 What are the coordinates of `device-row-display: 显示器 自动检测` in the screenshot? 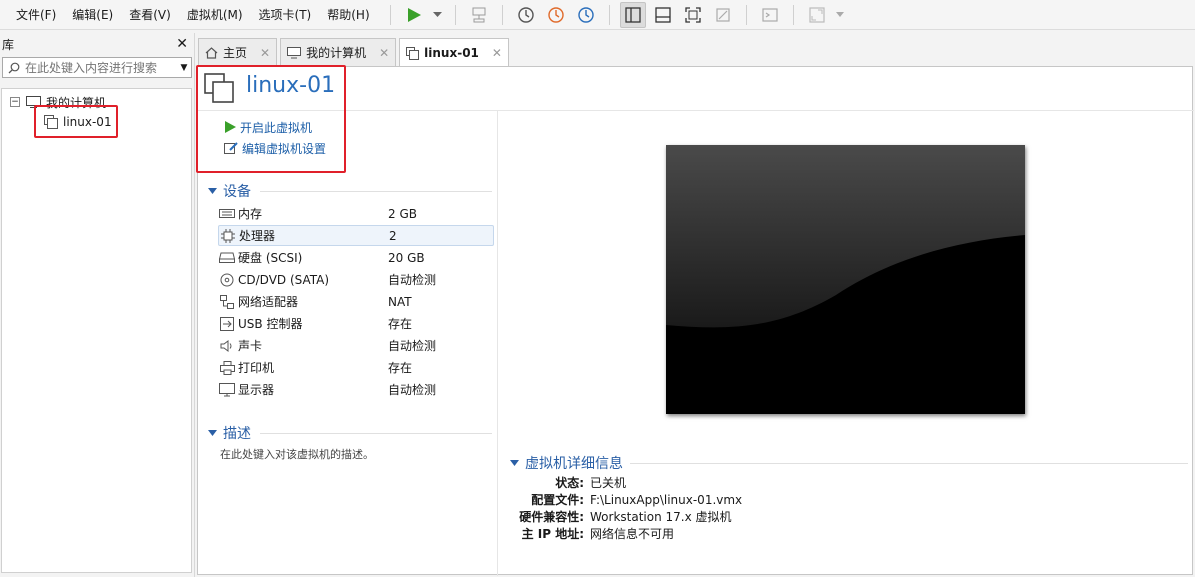 It's located at (356, 389).